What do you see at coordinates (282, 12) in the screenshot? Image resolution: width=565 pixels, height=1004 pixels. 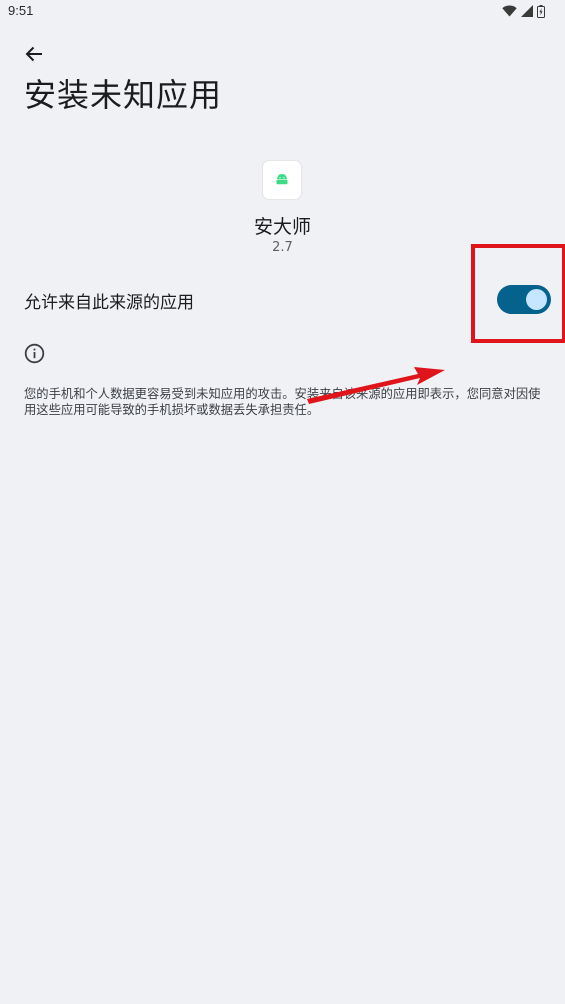 I see `status-bar: 9:51` at bounding box center [282, 12].